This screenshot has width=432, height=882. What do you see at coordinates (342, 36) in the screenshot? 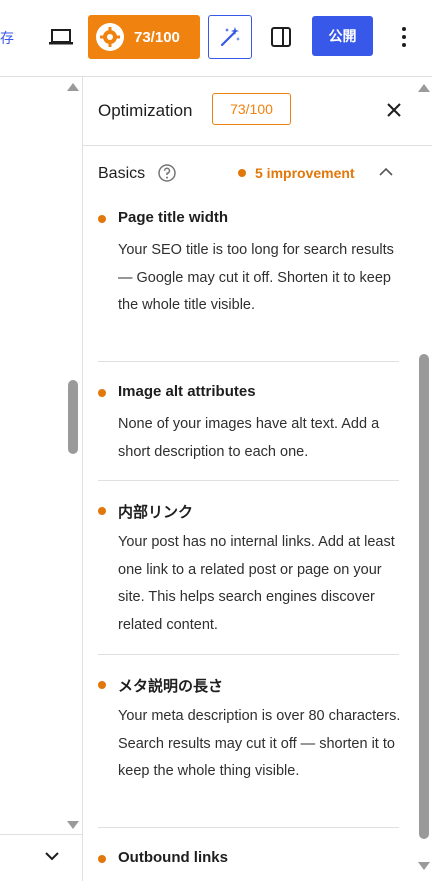
I see `publish-button: 公開` at bounding box center [342, 36].